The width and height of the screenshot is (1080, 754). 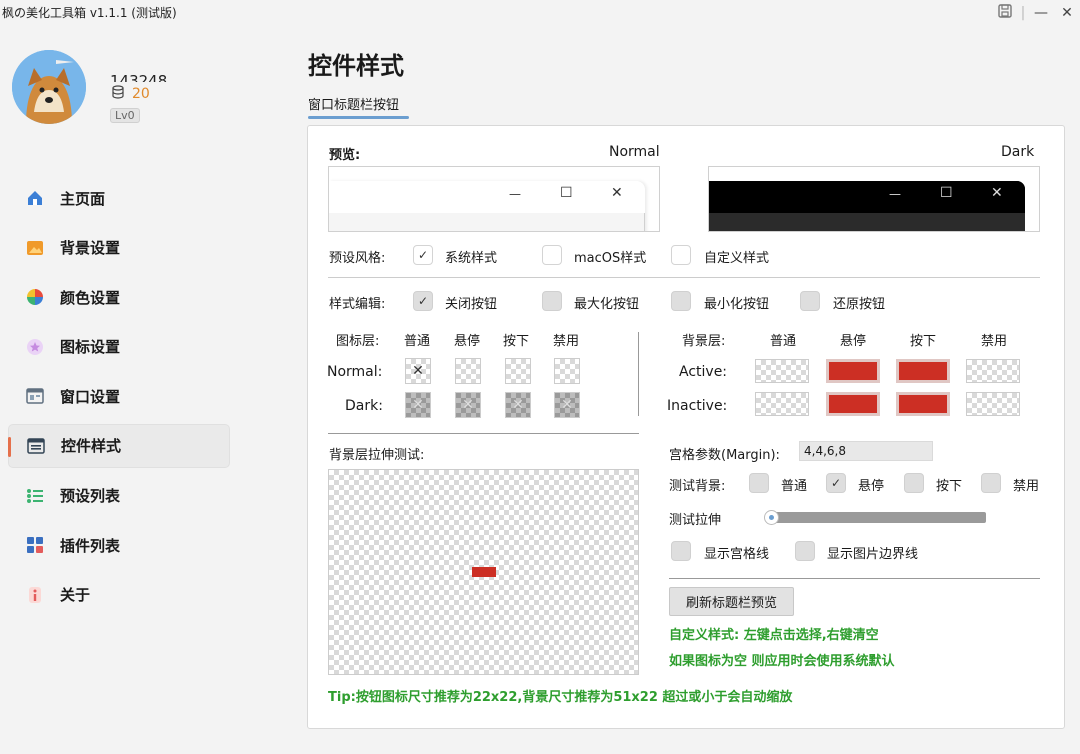 What do you see at coordinates (782, 404) in the screenshot?
I see `bg-cell-inactive-normal` at bounding box center [782, 404].